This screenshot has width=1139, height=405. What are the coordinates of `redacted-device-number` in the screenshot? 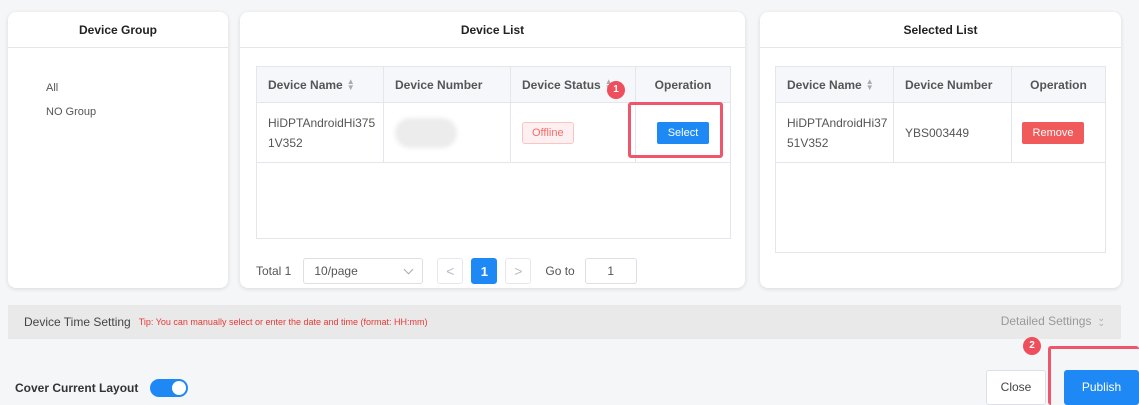 It's located at (426, 132).